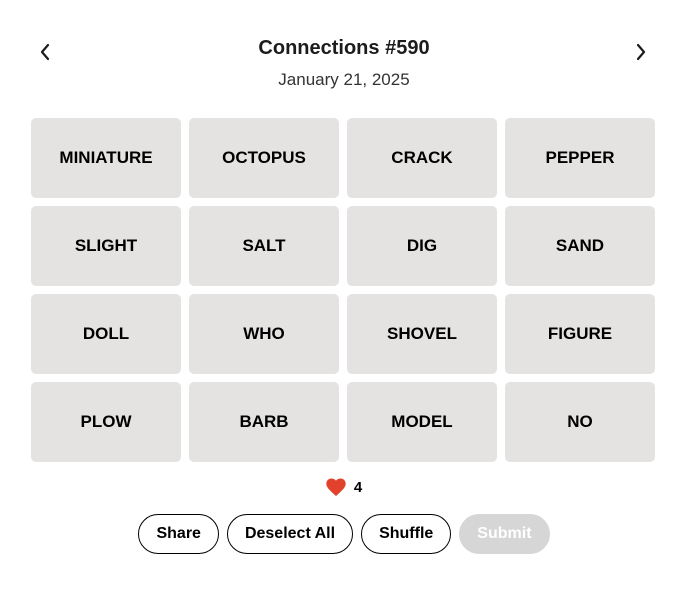 This screenshot has width=688, height=601. I want to click on word-tile: SALT, so click(264, 246).